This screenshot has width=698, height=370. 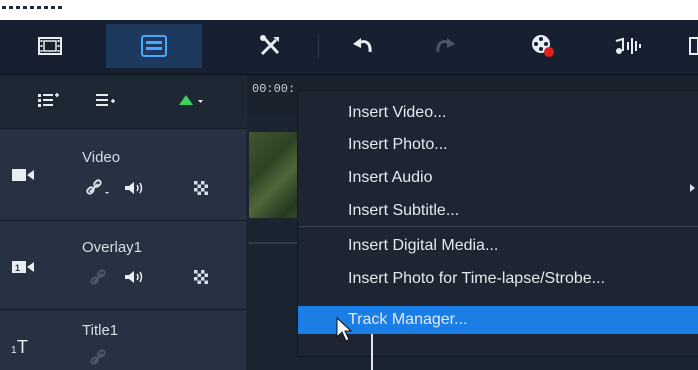 I want to click on tools-icon, so click(x=270, y=45).